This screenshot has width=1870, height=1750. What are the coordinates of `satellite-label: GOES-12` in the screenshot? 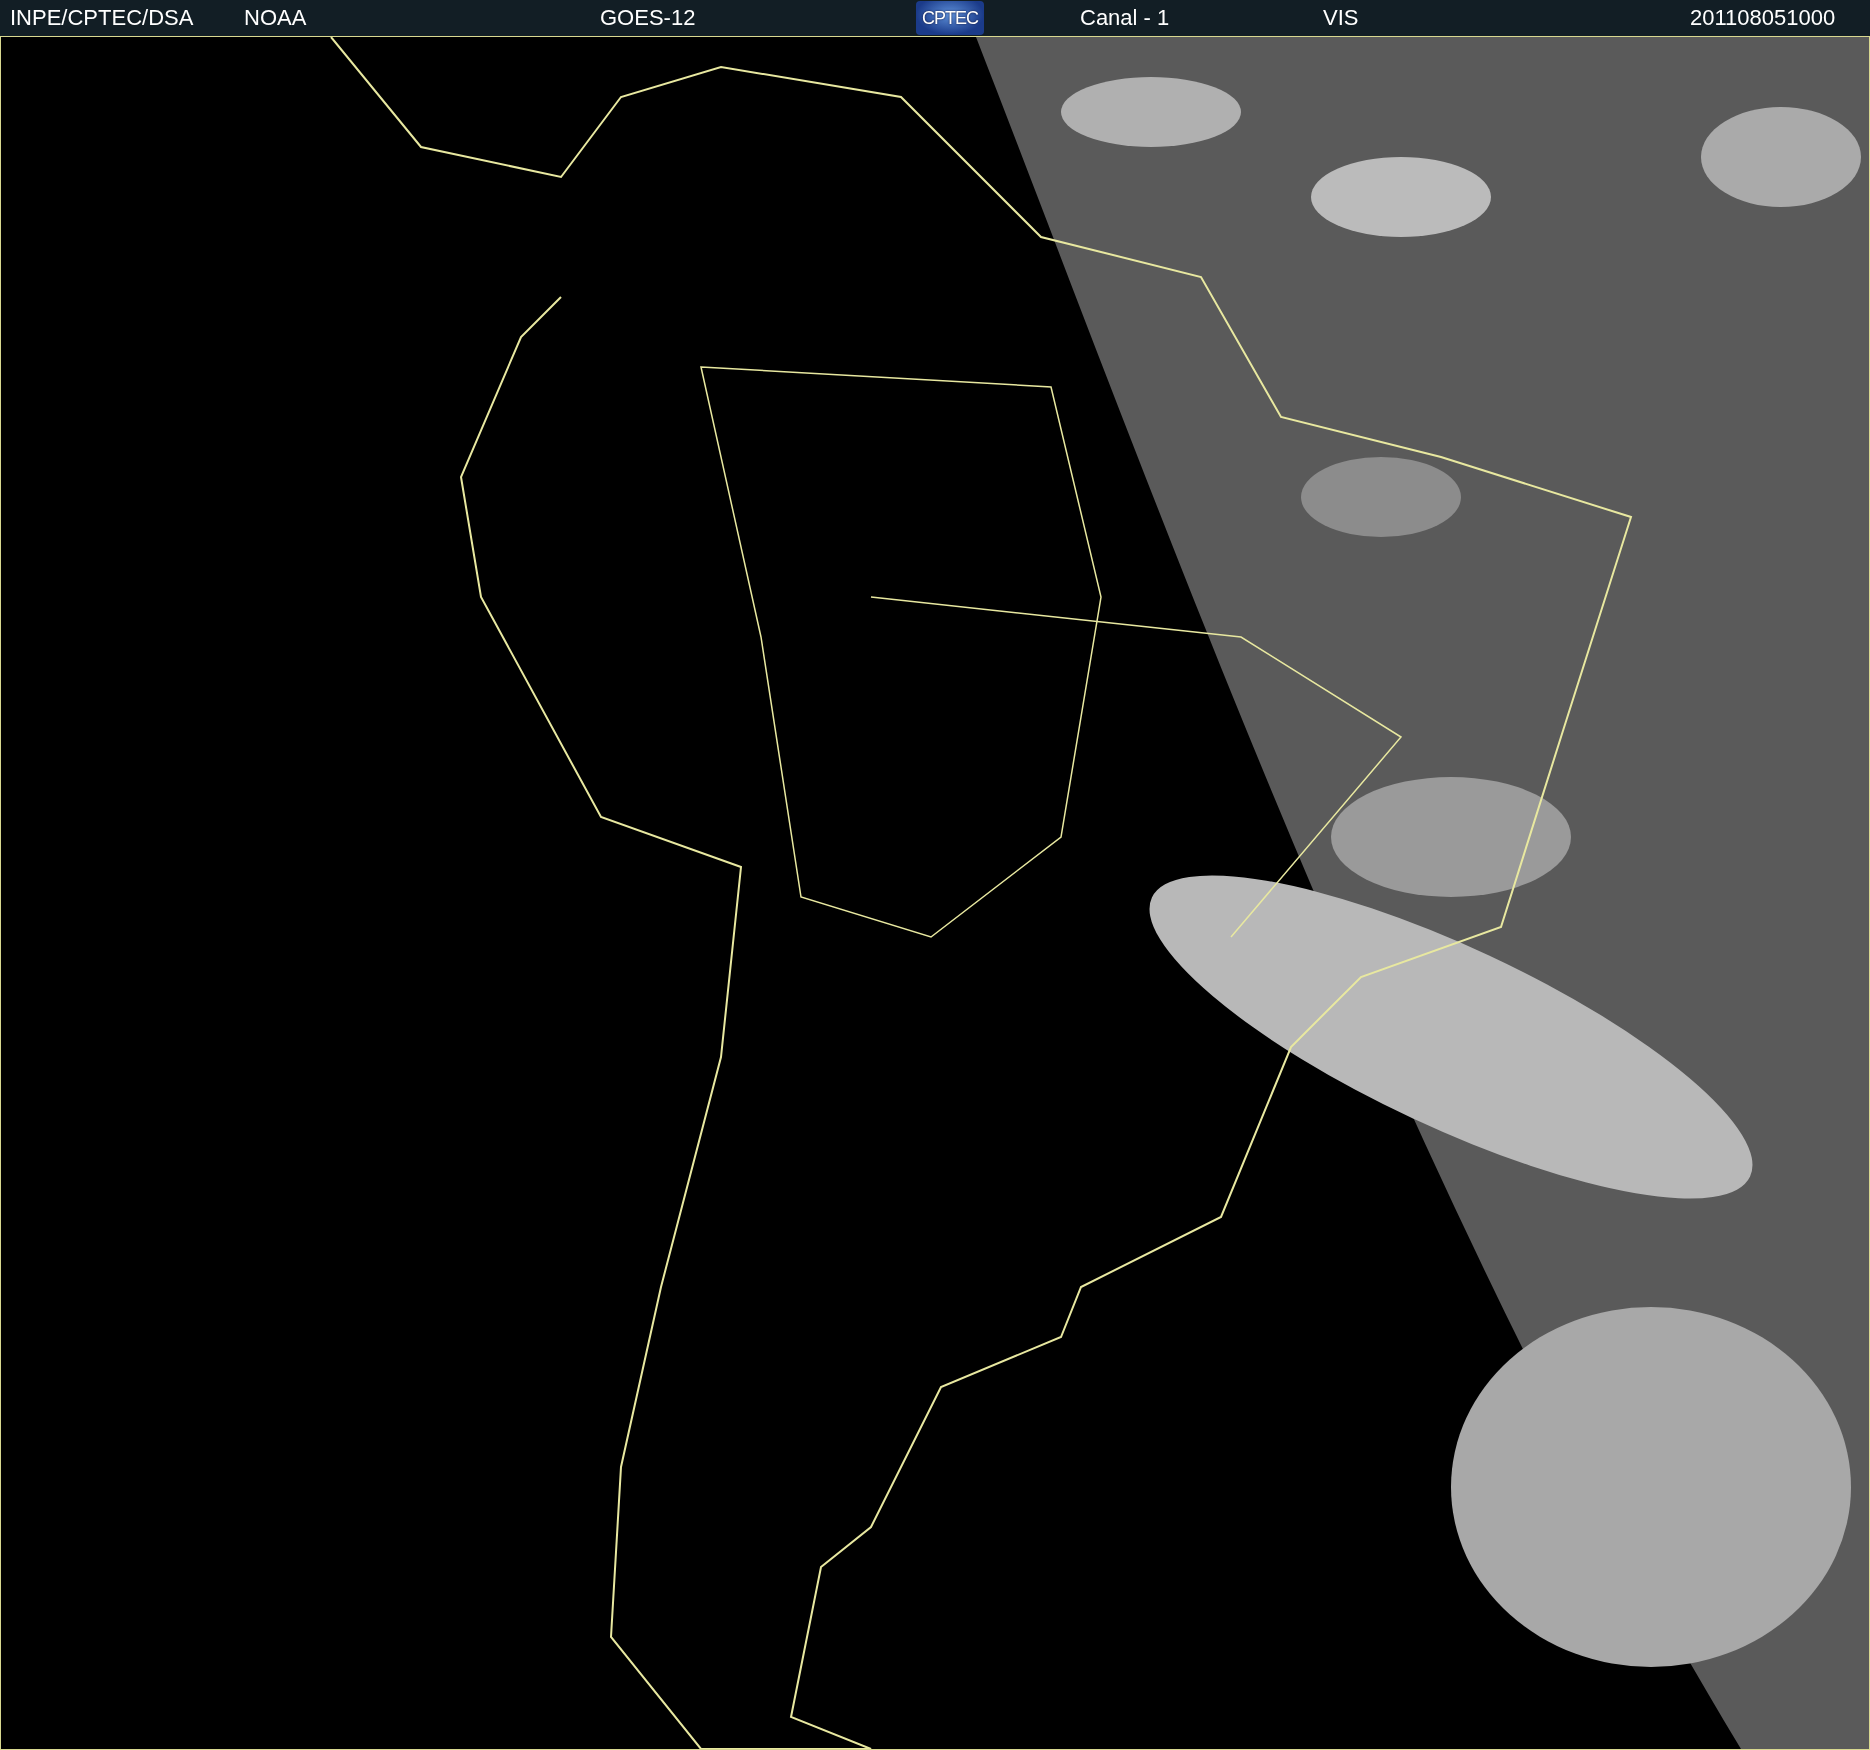 It's located at (648, 18).